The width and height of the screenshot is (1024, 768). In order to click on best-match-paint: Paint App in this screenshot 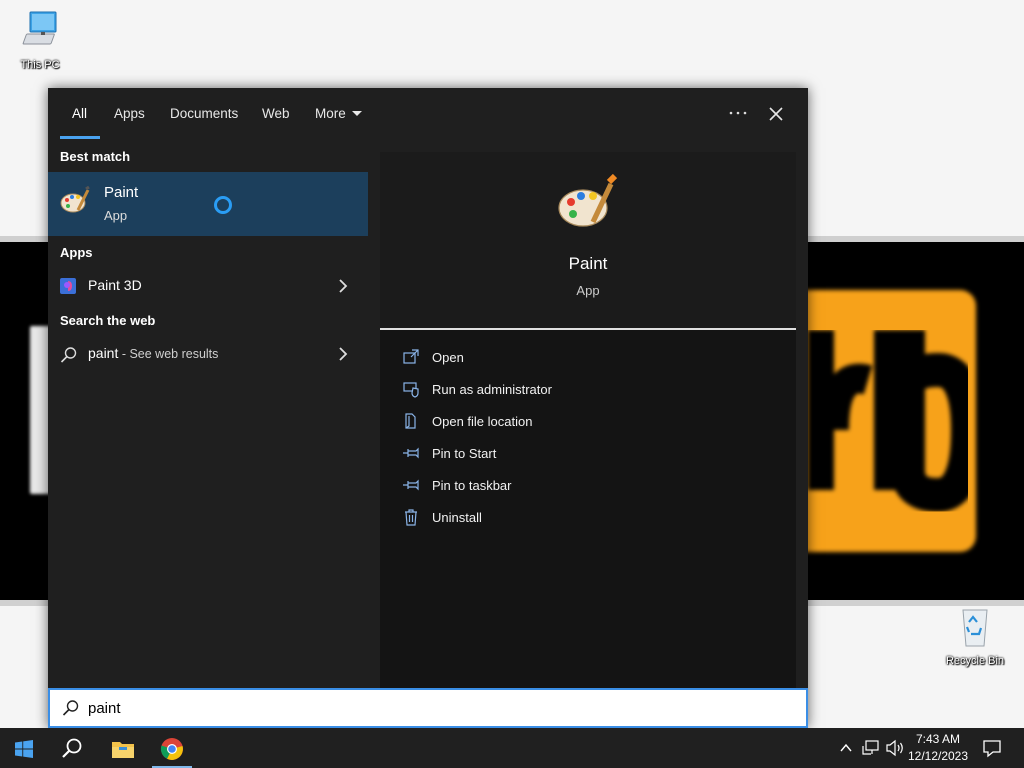, I will do `click(208, 204)`.